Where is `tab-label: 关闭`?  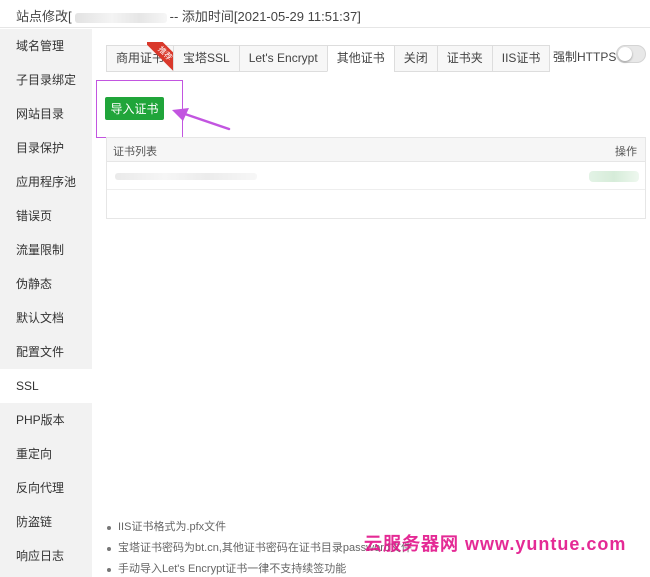 tab-label: 关闭 is located at coordinates (415, 58).